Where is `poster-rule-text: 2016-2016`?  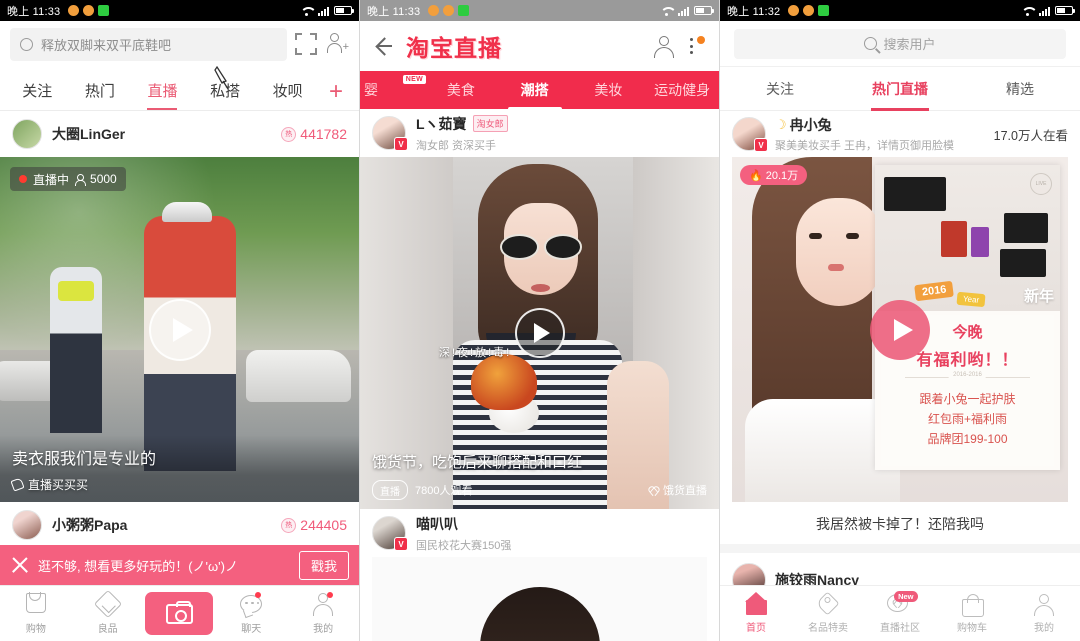
poster-rule-text: 2016-2016 is located at coordinates (967, 375).